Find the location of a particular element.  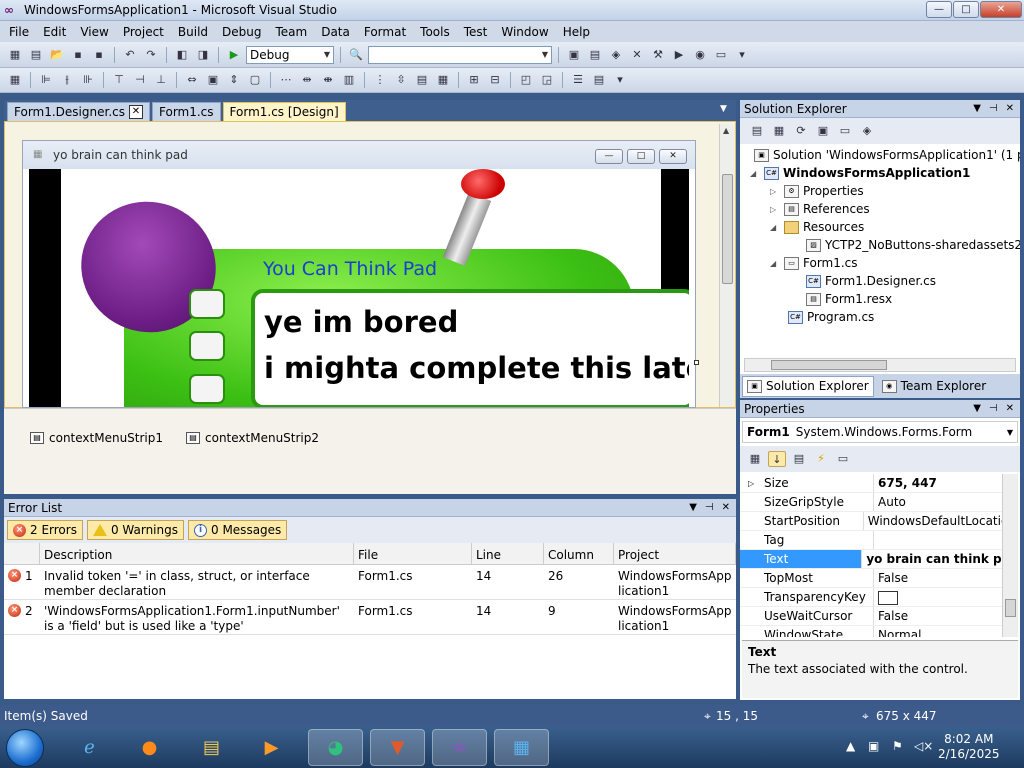

center-horizontally-icon: ⊞ is located at coordinates (474, 80).